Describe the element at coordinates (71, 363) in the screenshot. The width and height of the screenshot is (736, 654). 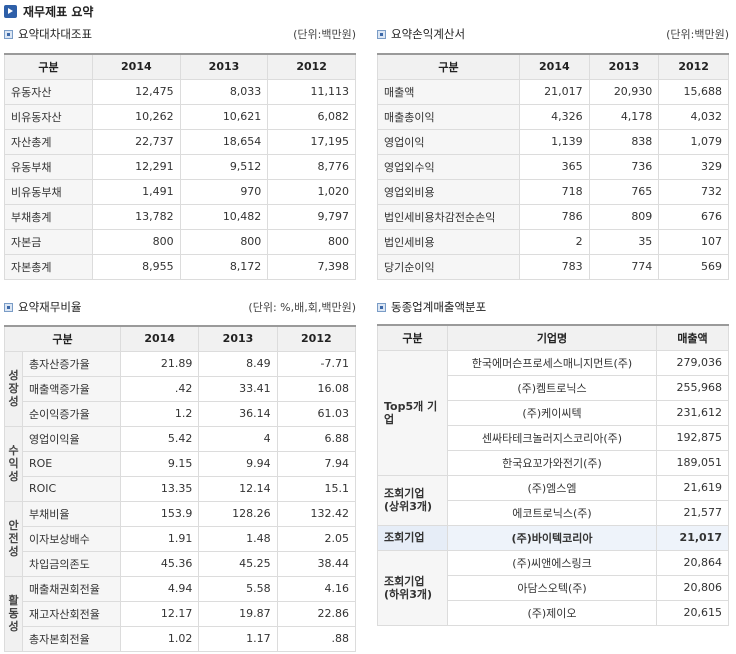
I see `row-label: 총자산증가율` at that location.